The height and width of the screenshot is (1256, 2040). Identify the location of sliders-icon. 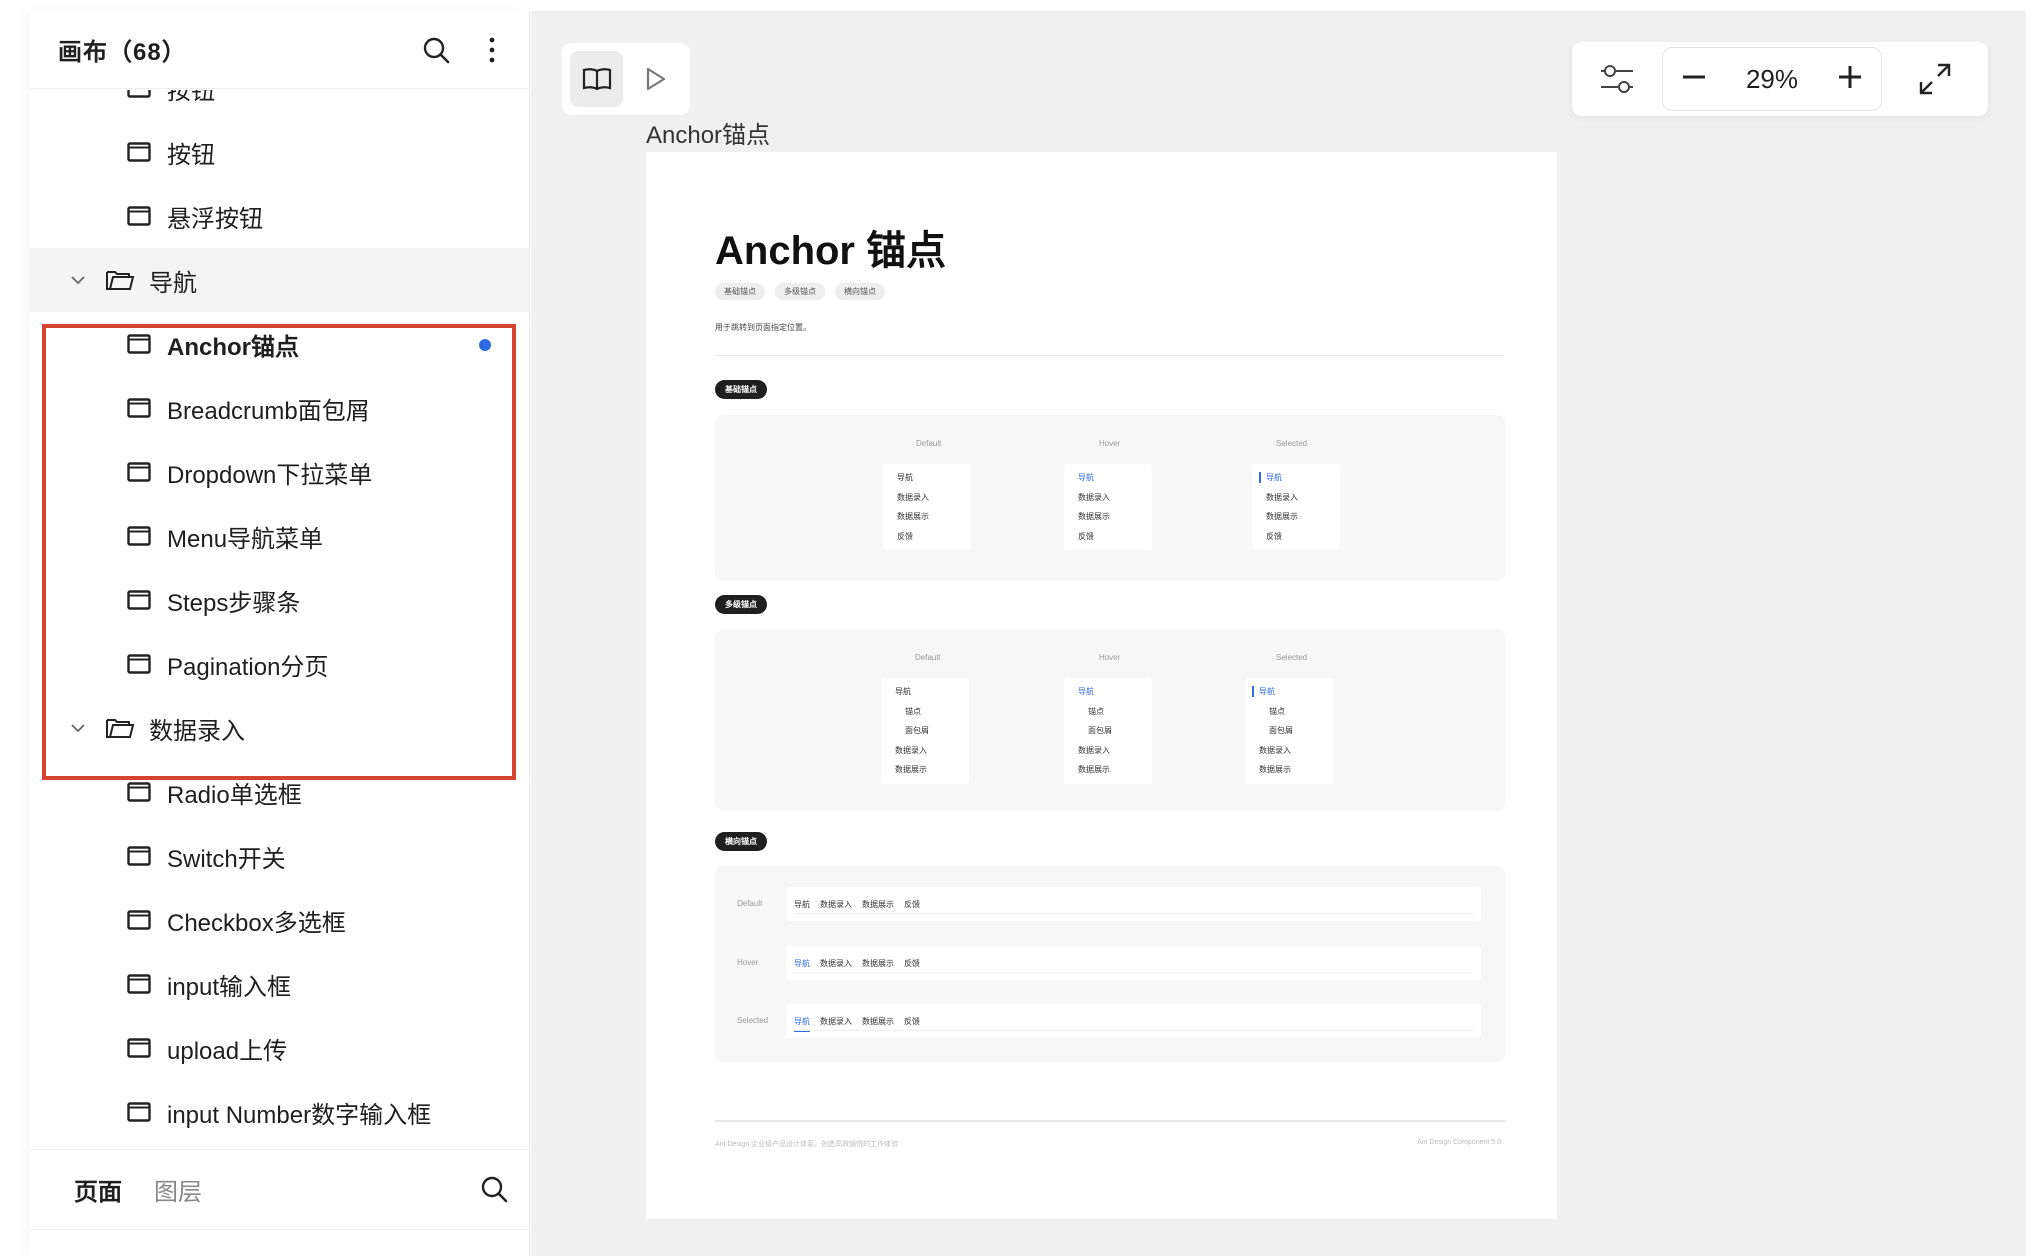
(1617, 79).